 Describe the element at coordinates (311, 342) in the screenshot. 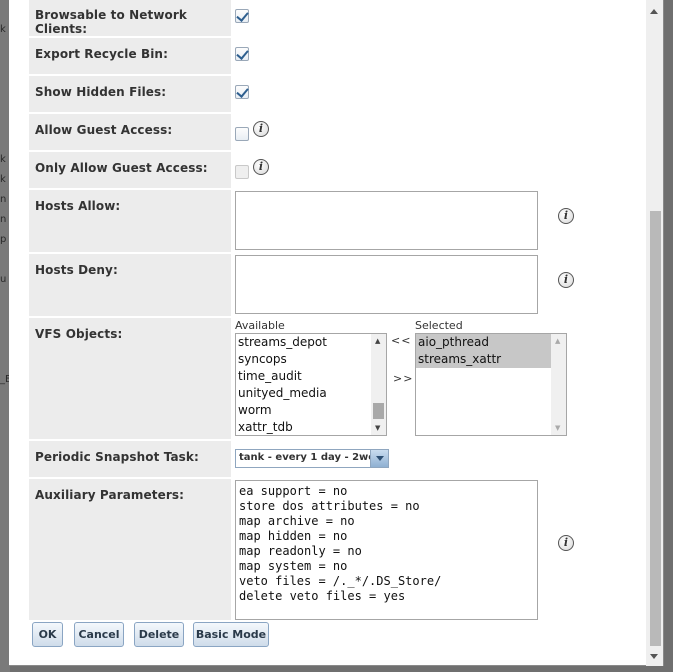

I see `vfs-option: streams_depot` at that location.